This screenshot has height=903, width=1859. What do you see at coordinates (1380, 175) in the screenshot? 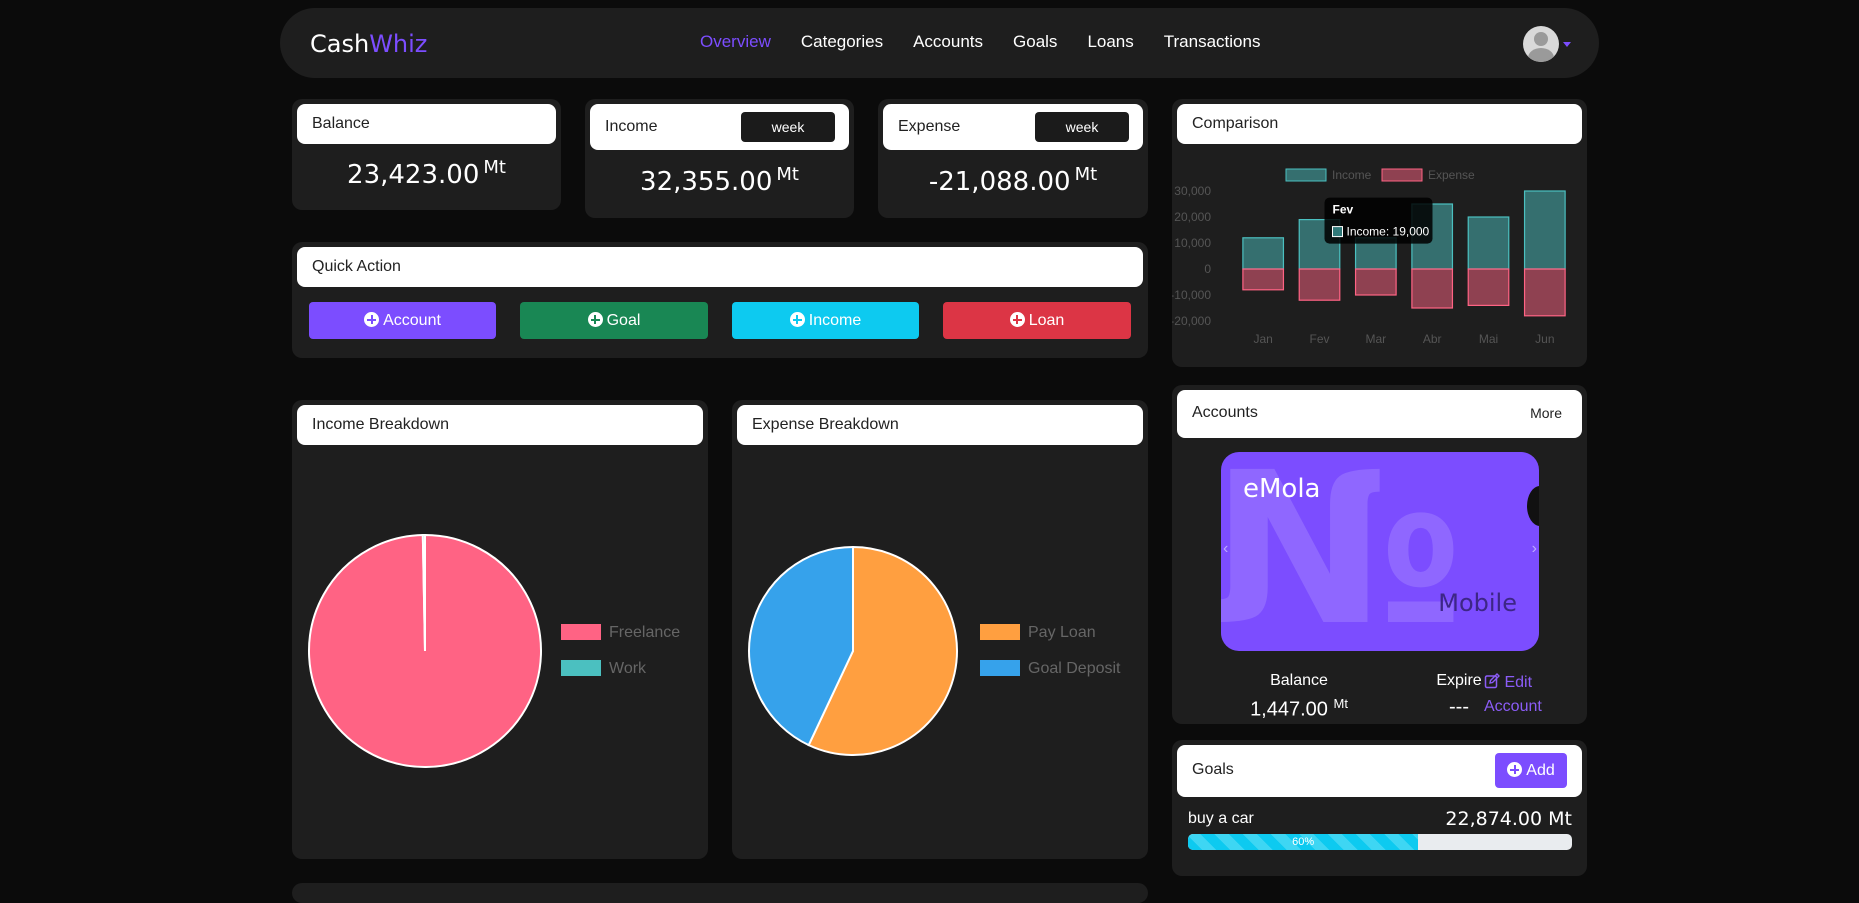
I see `bar-legend: Income Expense` at bounding box center [1380, 175].